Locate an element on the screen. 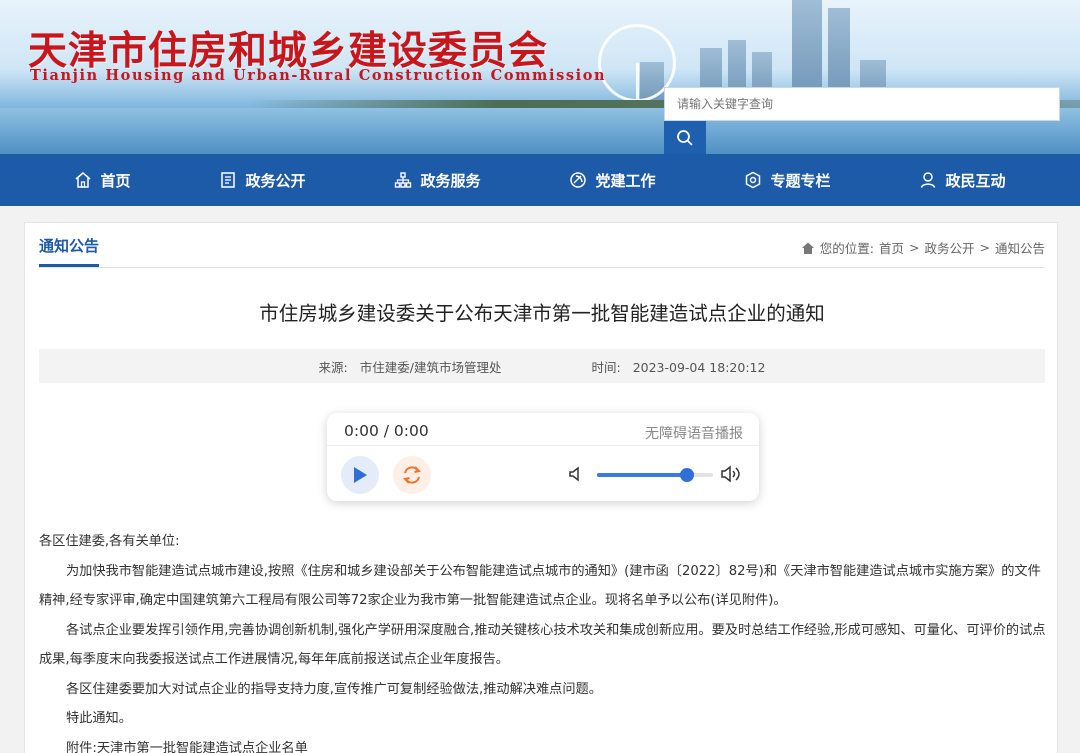  article-meta: 来源: 市住建委/建筑市场管理处 时间: 2023-09-04 18:20:12 is located at coordinates (542, 366).